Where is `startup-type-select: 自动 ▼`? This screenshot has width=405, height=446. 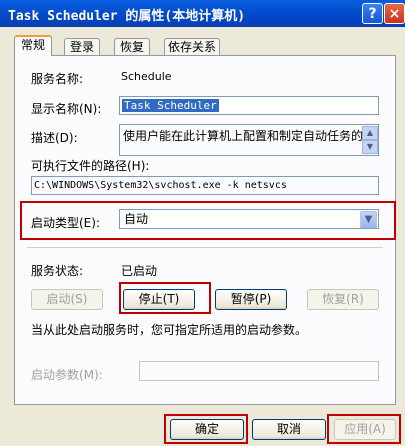
startup-type-select: 自动 ▼ is located at coordinates (249, 219).